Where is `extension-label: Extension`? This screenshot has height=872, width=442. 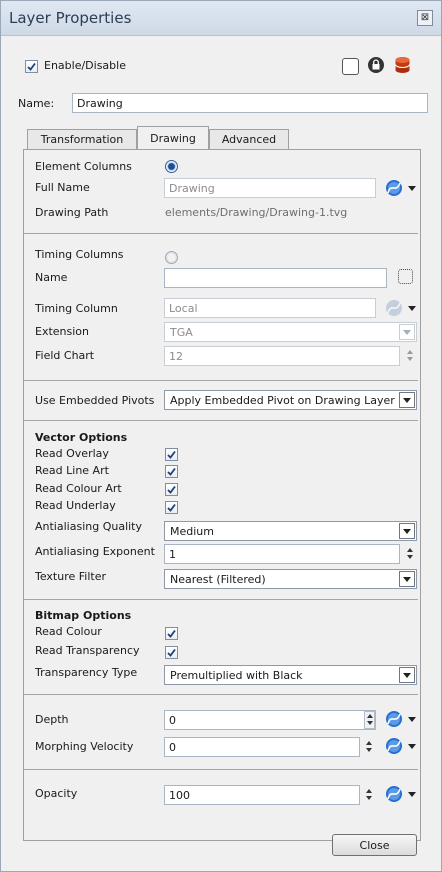
extension-label: Extension is located at coordinates (62, 331).